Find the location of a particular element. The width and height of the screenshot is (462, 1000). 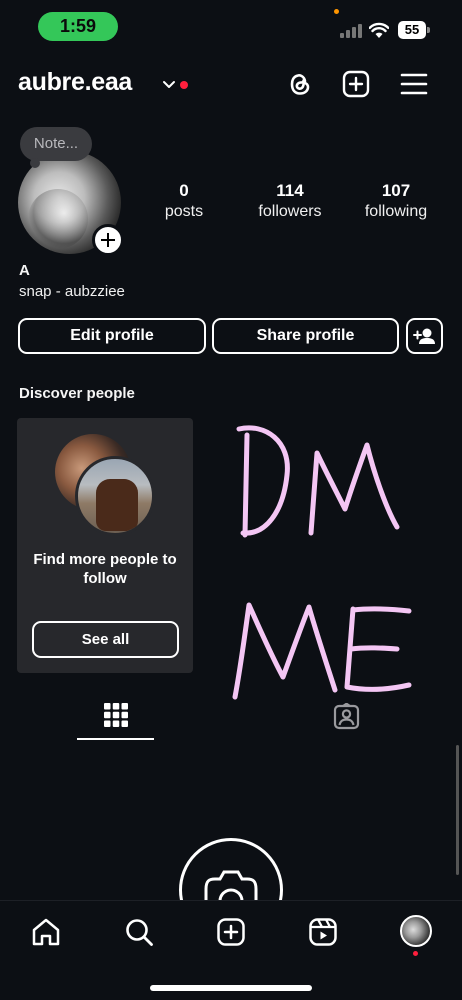

reels-icon is located at coordinates (323, 932).